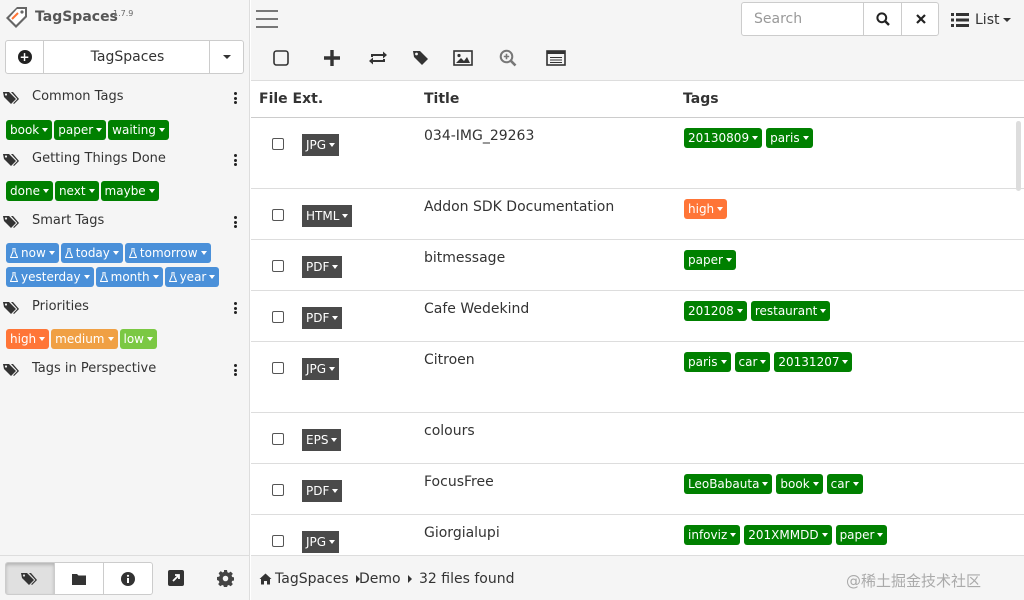  What do you see at coordinates (125, 370) in the screenshot?
I see `tag-group-tags-in-perspective: Tags in Perspective` at bounding box center [125, 370].